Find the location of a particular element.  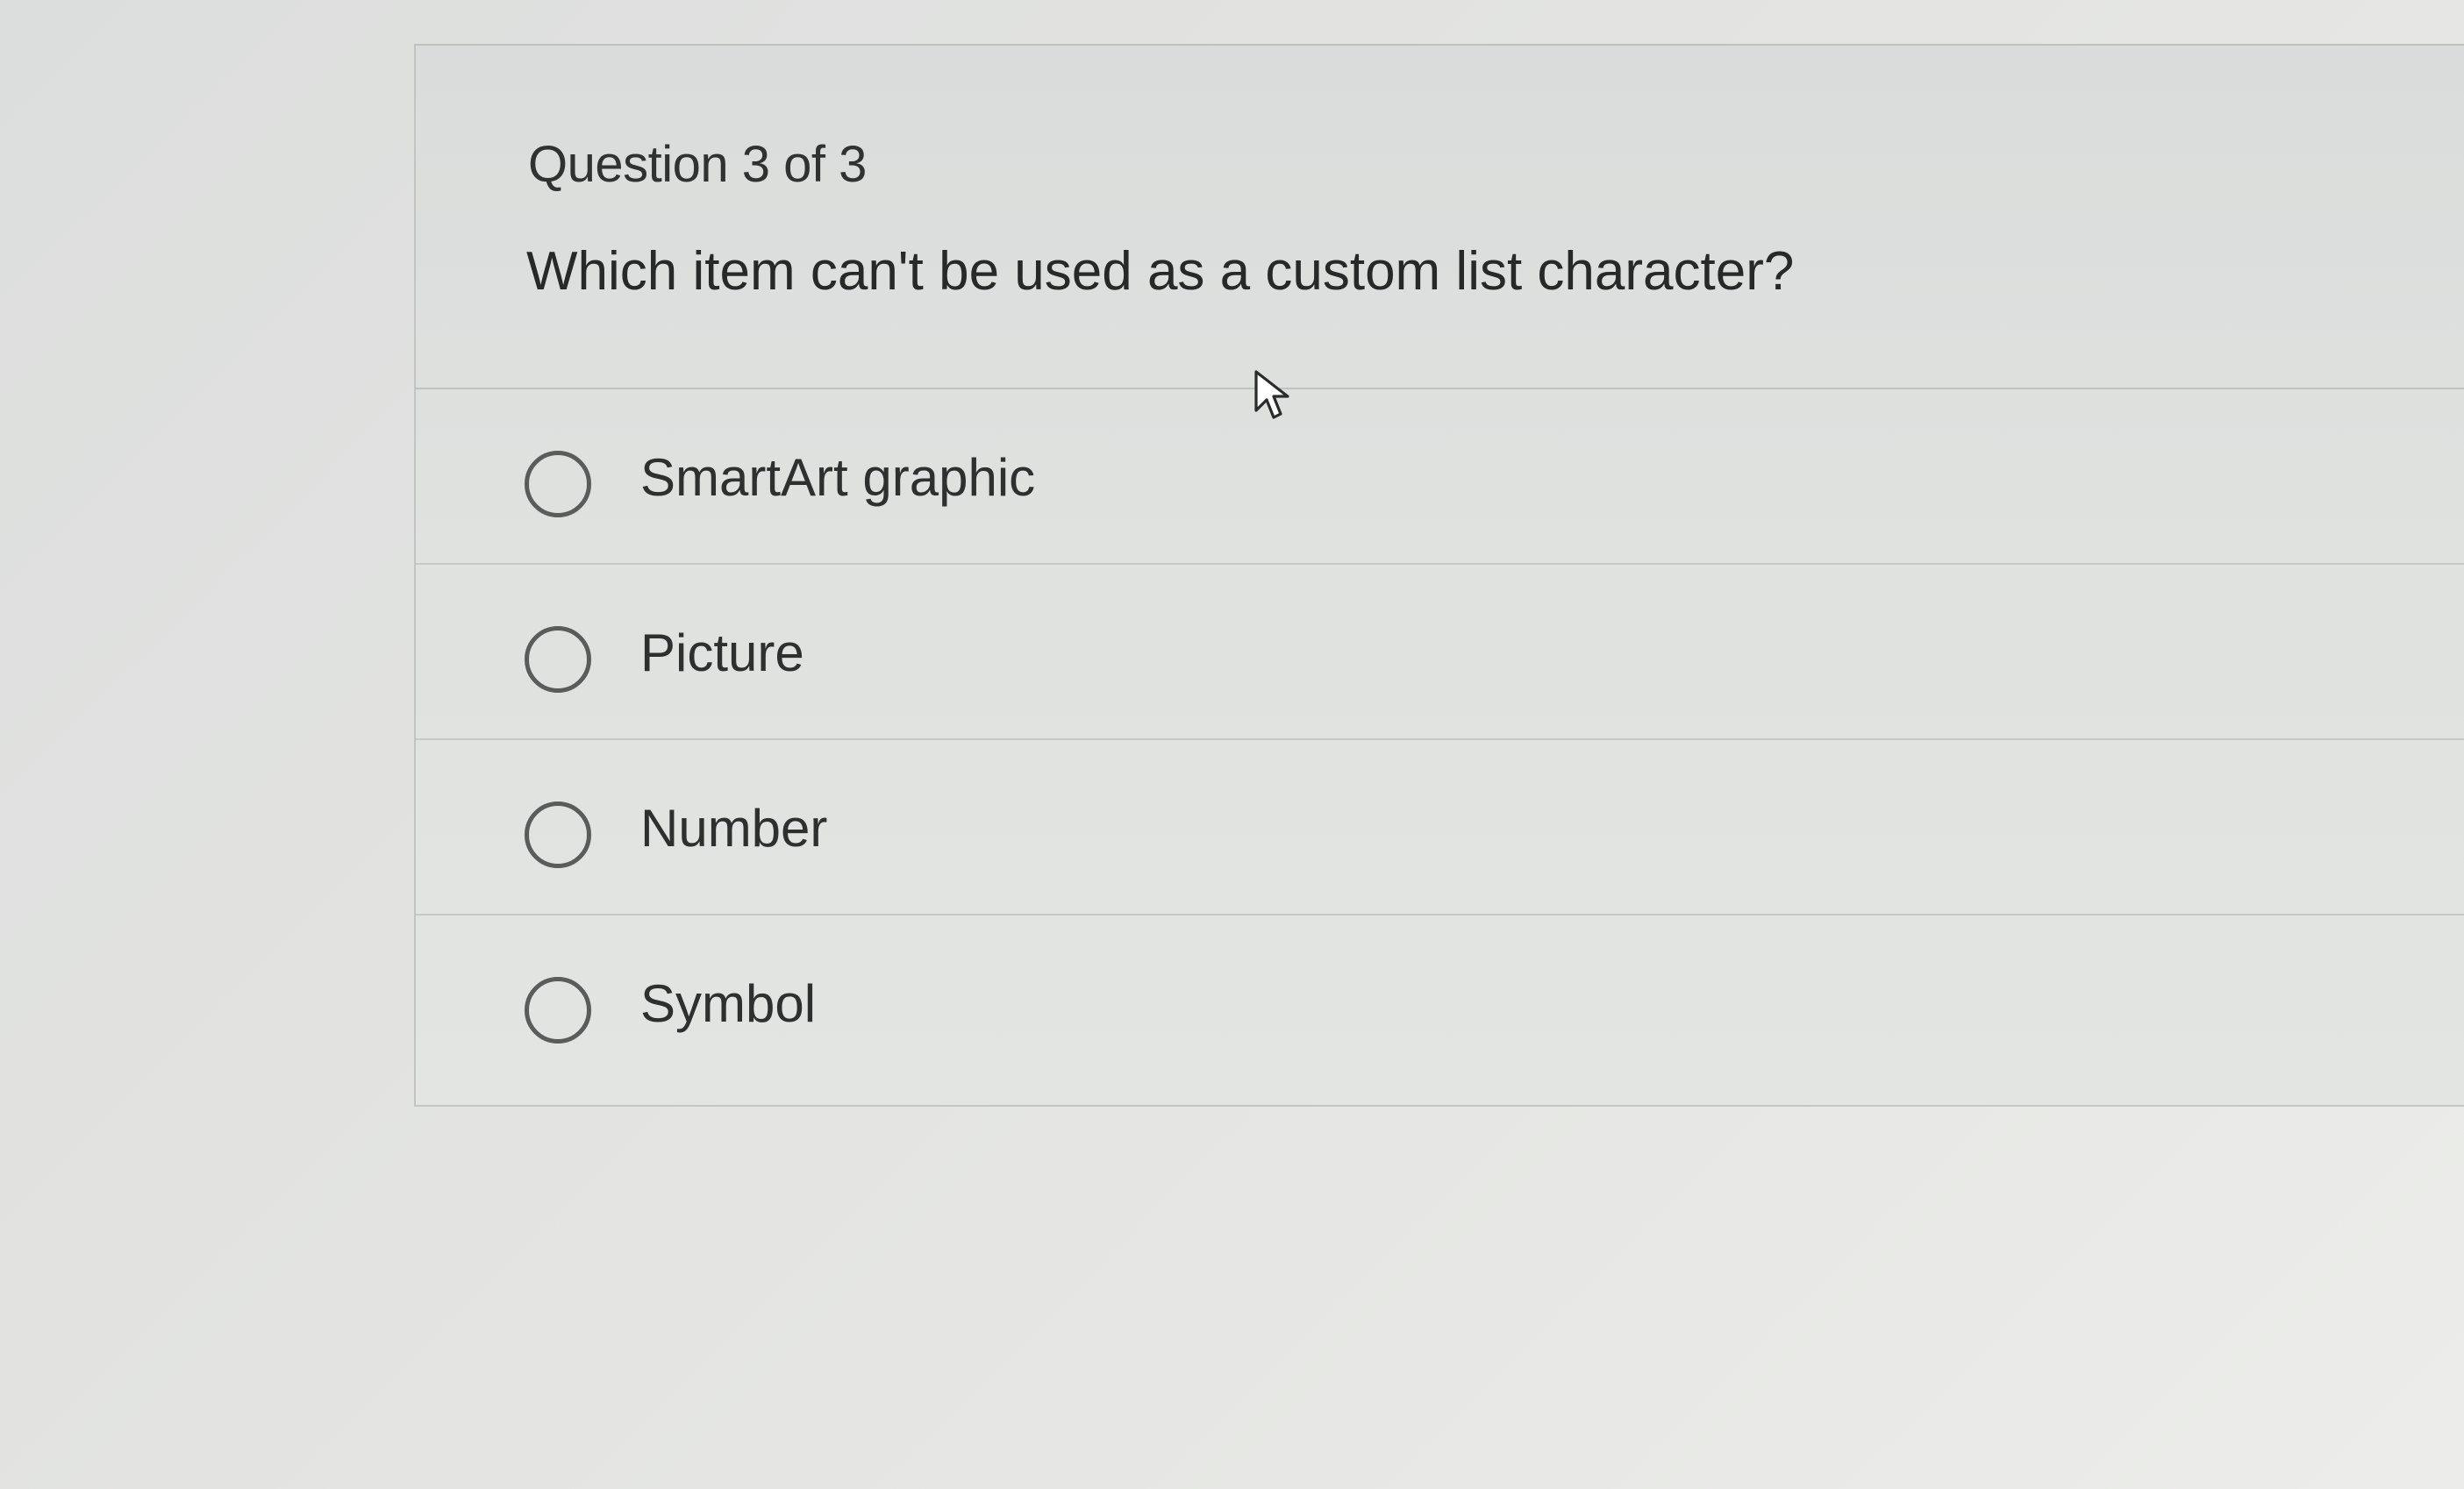

answer-option-symbol: Symbol is located at coordinates (1440, 1010).